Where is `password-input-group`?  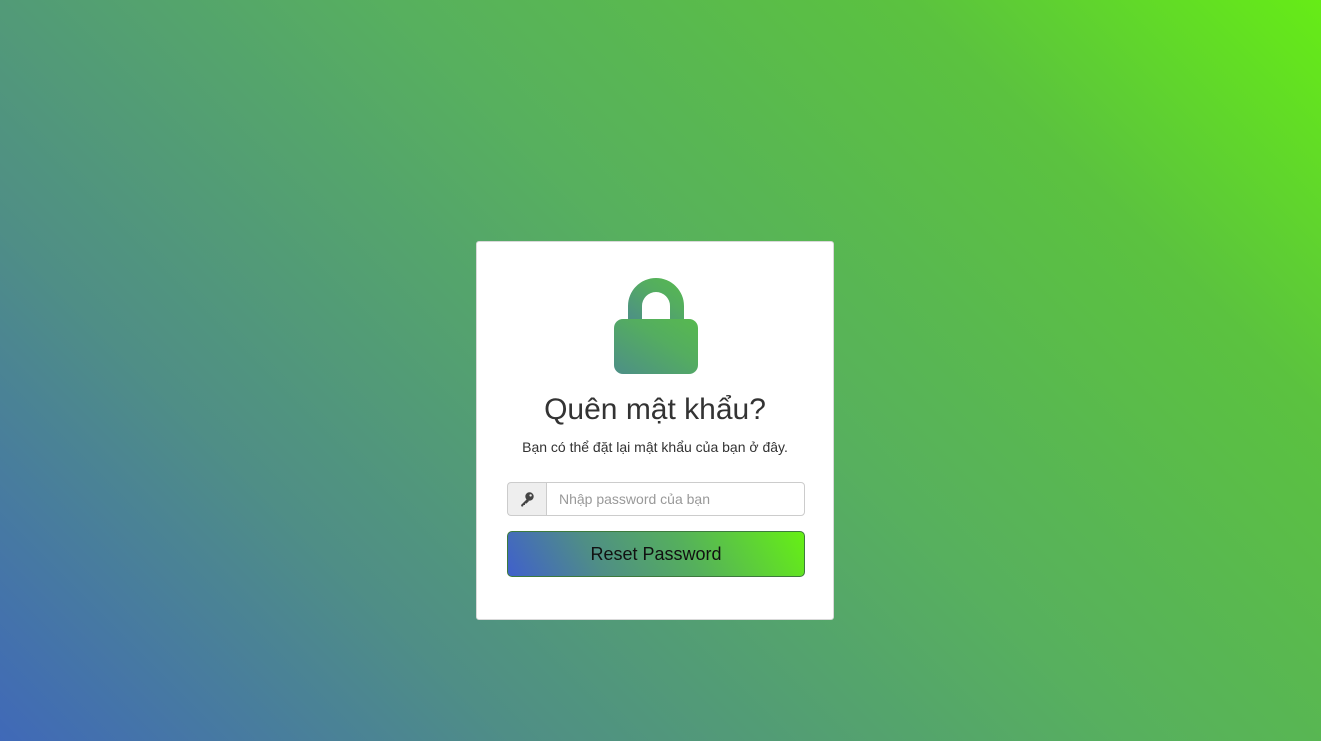 password-input-group is located at coordinates (656, 499).